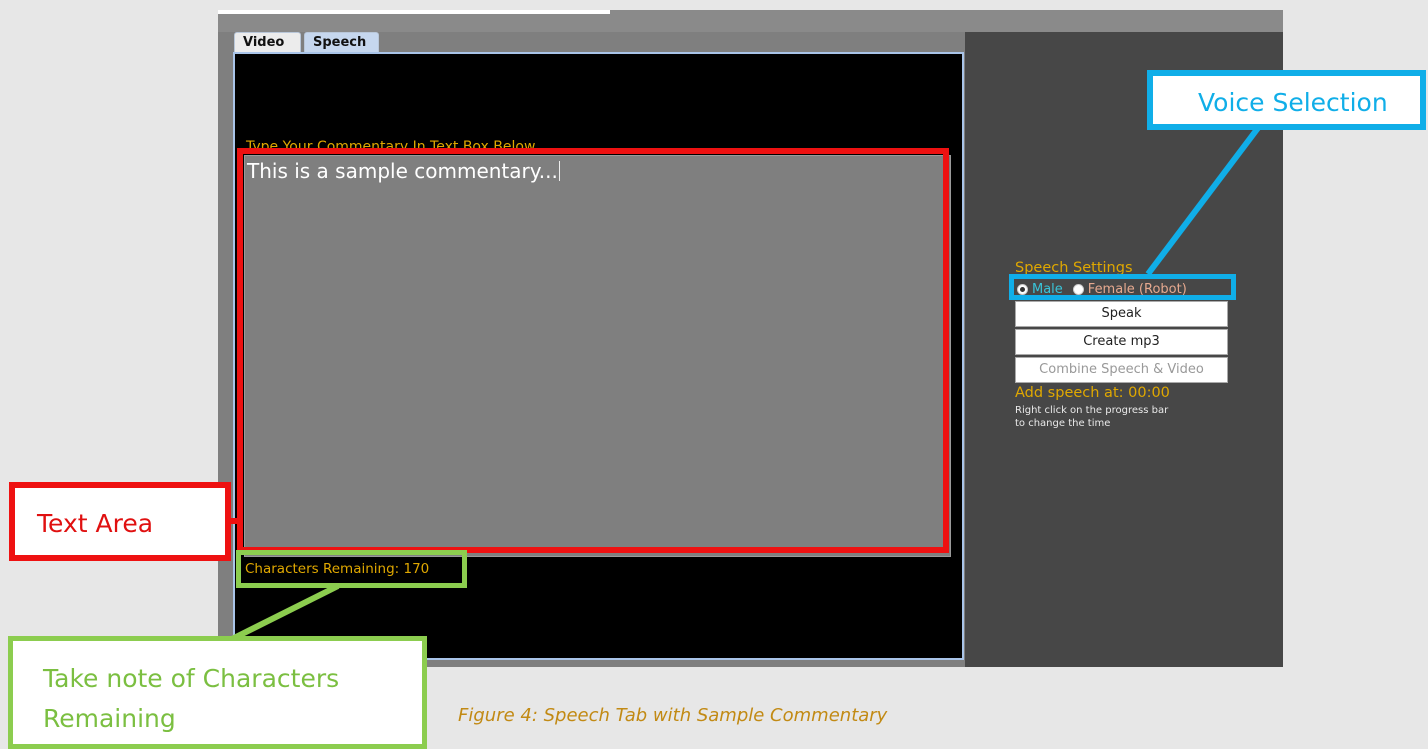 This screenshot has height=749, width=1428. Describe the element at coordinates (120, 521) in the screenshot. I see `text-area-callout: Text Area` at that location.